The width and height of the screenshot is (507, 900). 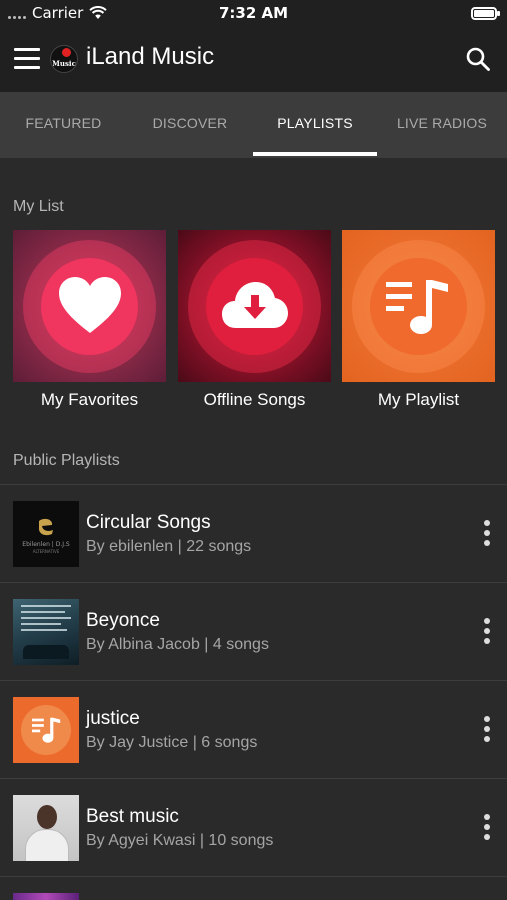 I want to click on tab-bar: FEATURED DISCOVER PLAYLISTS LIVE RADIOS, so click(x=253, y=125).